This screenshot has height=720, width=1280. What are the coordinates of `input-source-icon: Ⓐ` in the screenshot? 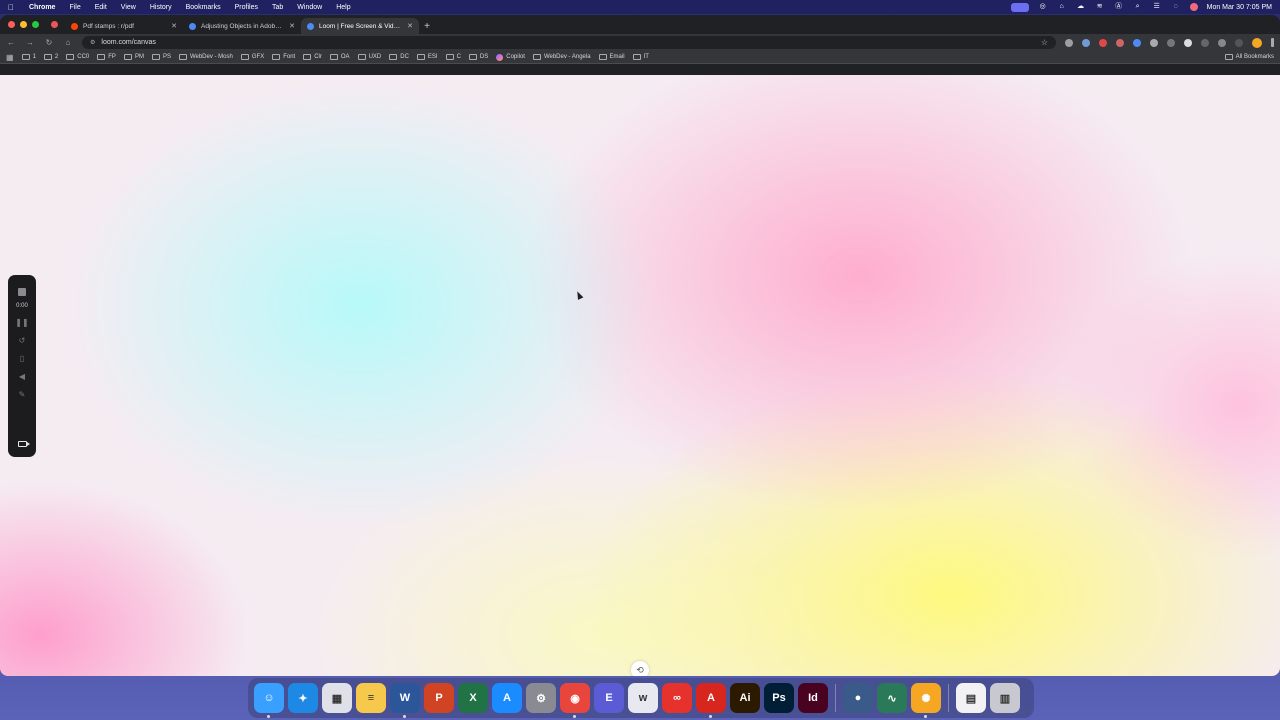 It's located at (1119, 7).